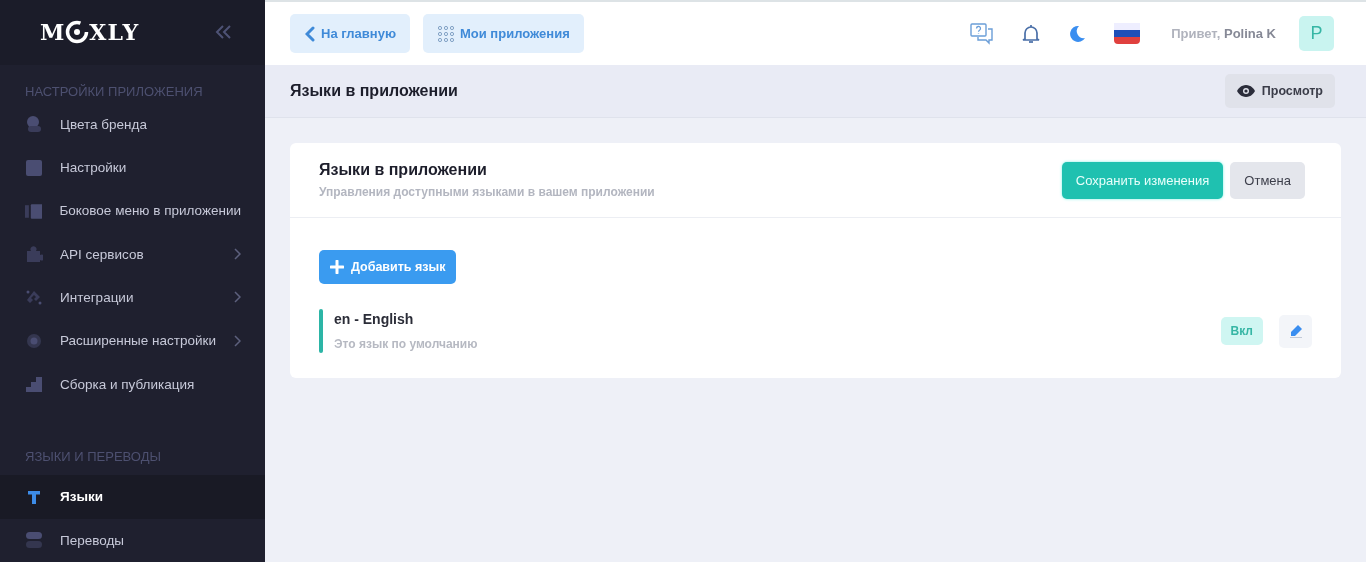  What do you see at coordinates (132, 254) in the screenshot?
I see `sidebar-item: API сервисов` at bounding box center [132, 254].